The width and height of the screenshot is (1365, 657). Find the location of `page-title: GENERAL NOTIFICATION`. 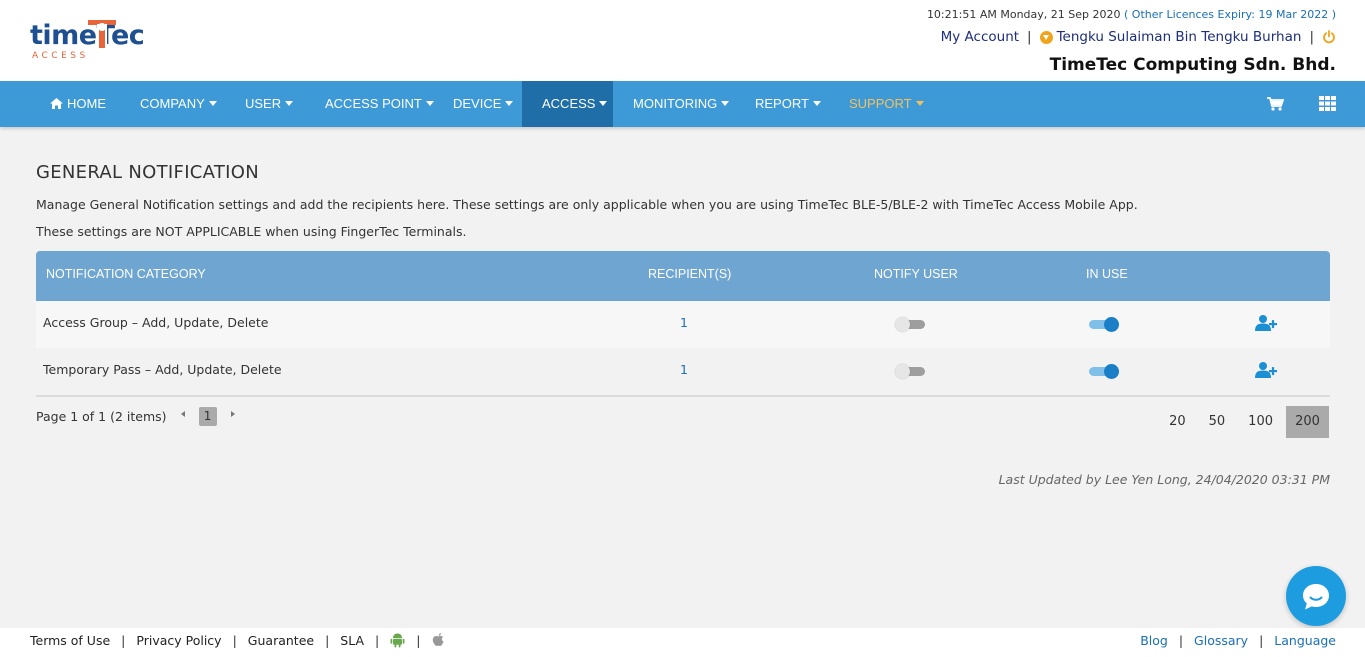

page-title: GENERAL NOTIFICATION is located at coordinates (148, 172).